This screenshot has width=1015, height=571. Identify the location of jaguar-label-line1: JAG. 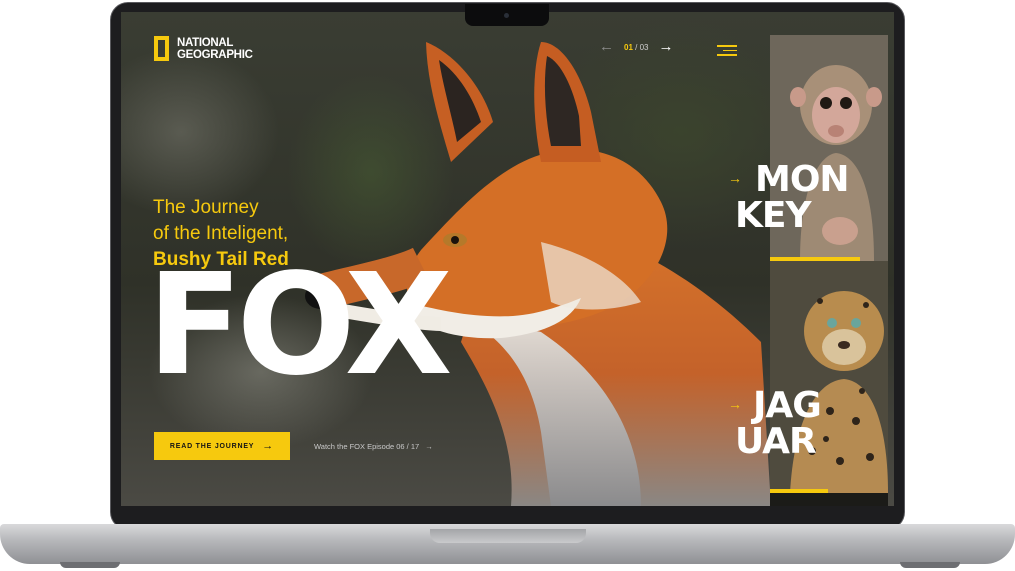
(787, 406).